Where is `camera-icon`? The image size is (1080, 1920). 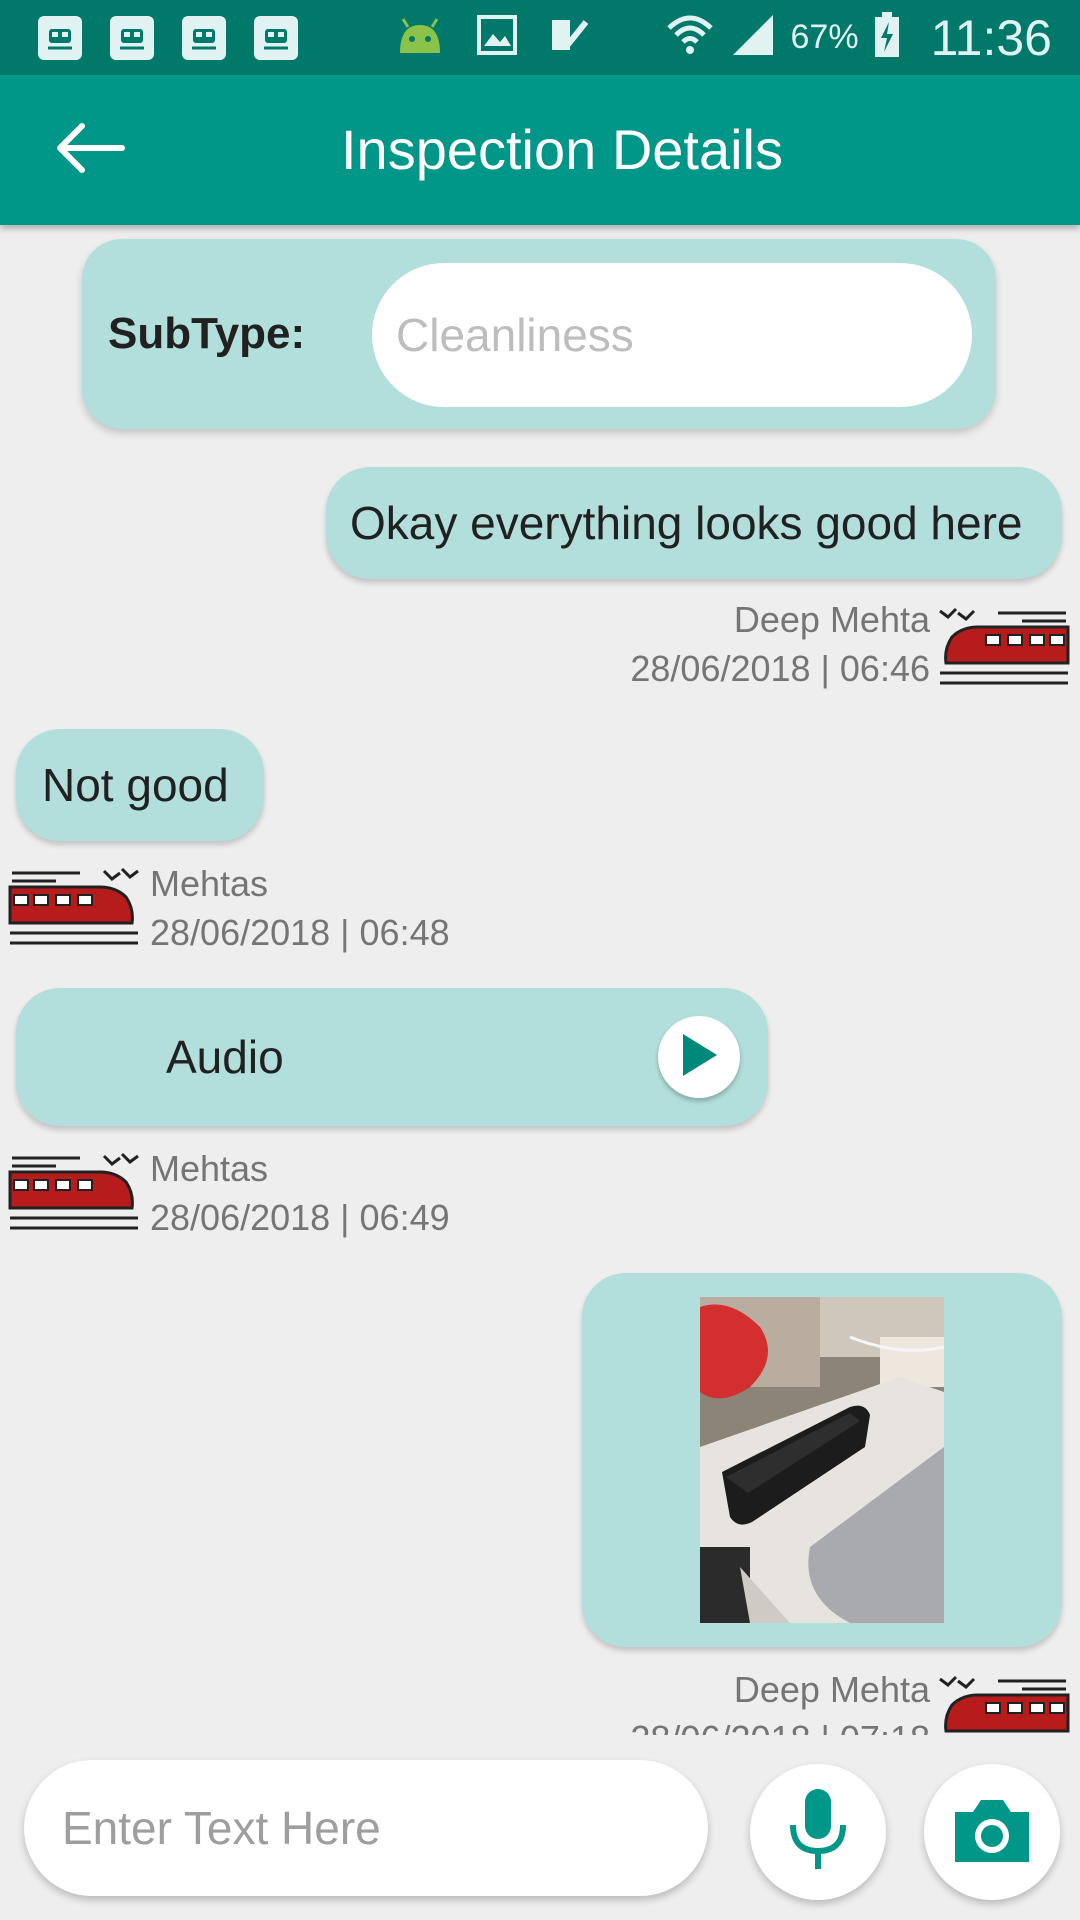 camera-icon is located at coordinates (992, 1832).